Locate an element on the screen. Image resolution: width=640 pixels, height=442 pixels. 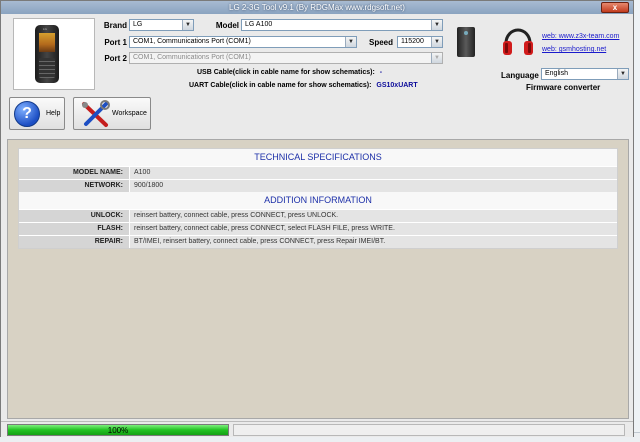
row-value: 900/1800 is located at coordinates (373, 186).